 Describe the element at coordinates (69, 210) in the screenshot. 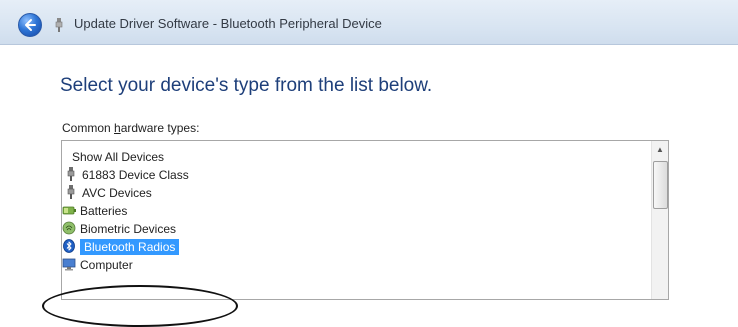

I see `battery-icon` at that location.